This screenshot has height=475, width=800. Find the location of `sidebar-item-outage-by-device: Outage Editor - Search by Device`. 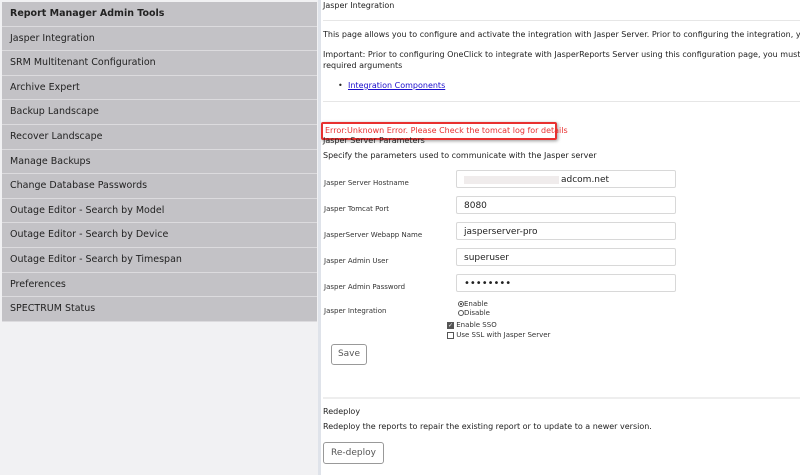

sidebar-item-outage-by-device: Outage Editor - Search by Device is located at coordinates (159, 235).